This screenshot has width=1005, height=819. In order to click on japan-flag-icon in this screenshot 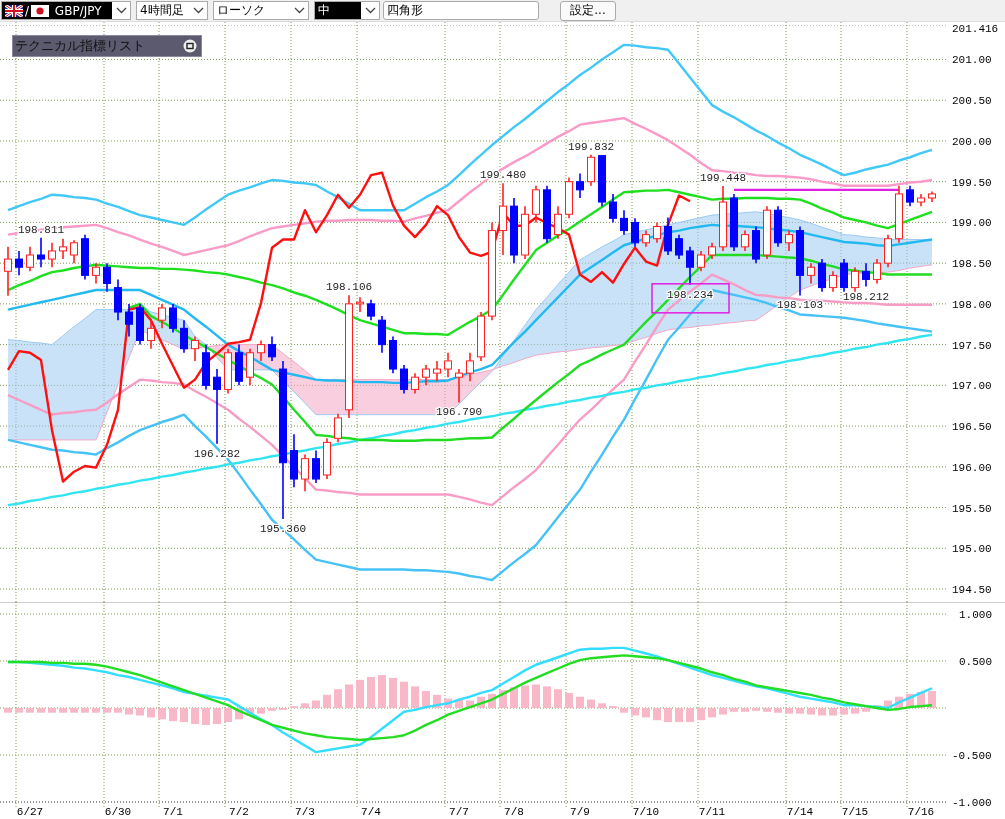, I will do `click(40, 10)`.